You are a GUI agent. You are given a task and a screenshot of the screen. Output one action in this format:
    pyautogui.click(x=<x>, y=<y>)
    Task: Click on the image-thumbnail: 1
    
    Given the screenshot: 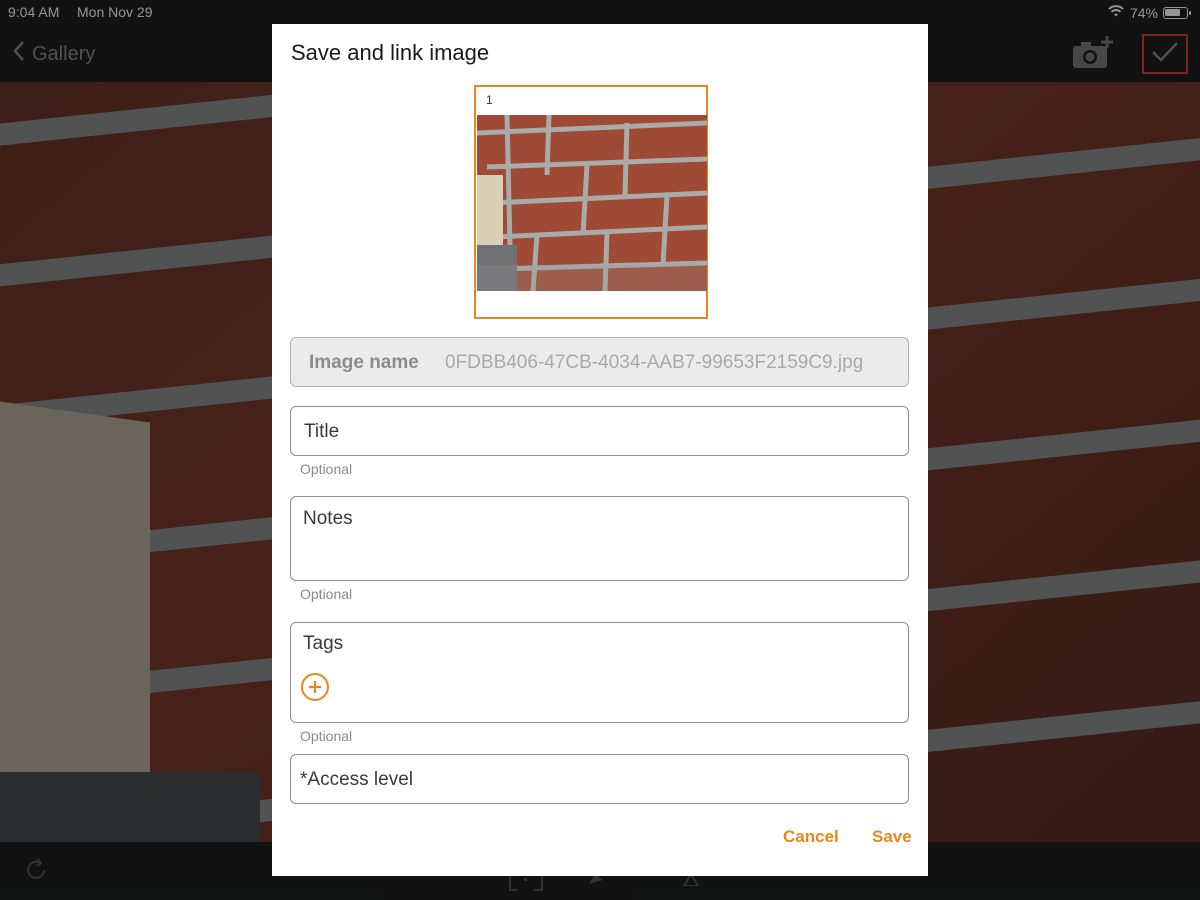 What is the action you would take?
    pyautogui.click(x=591, y=202)
    